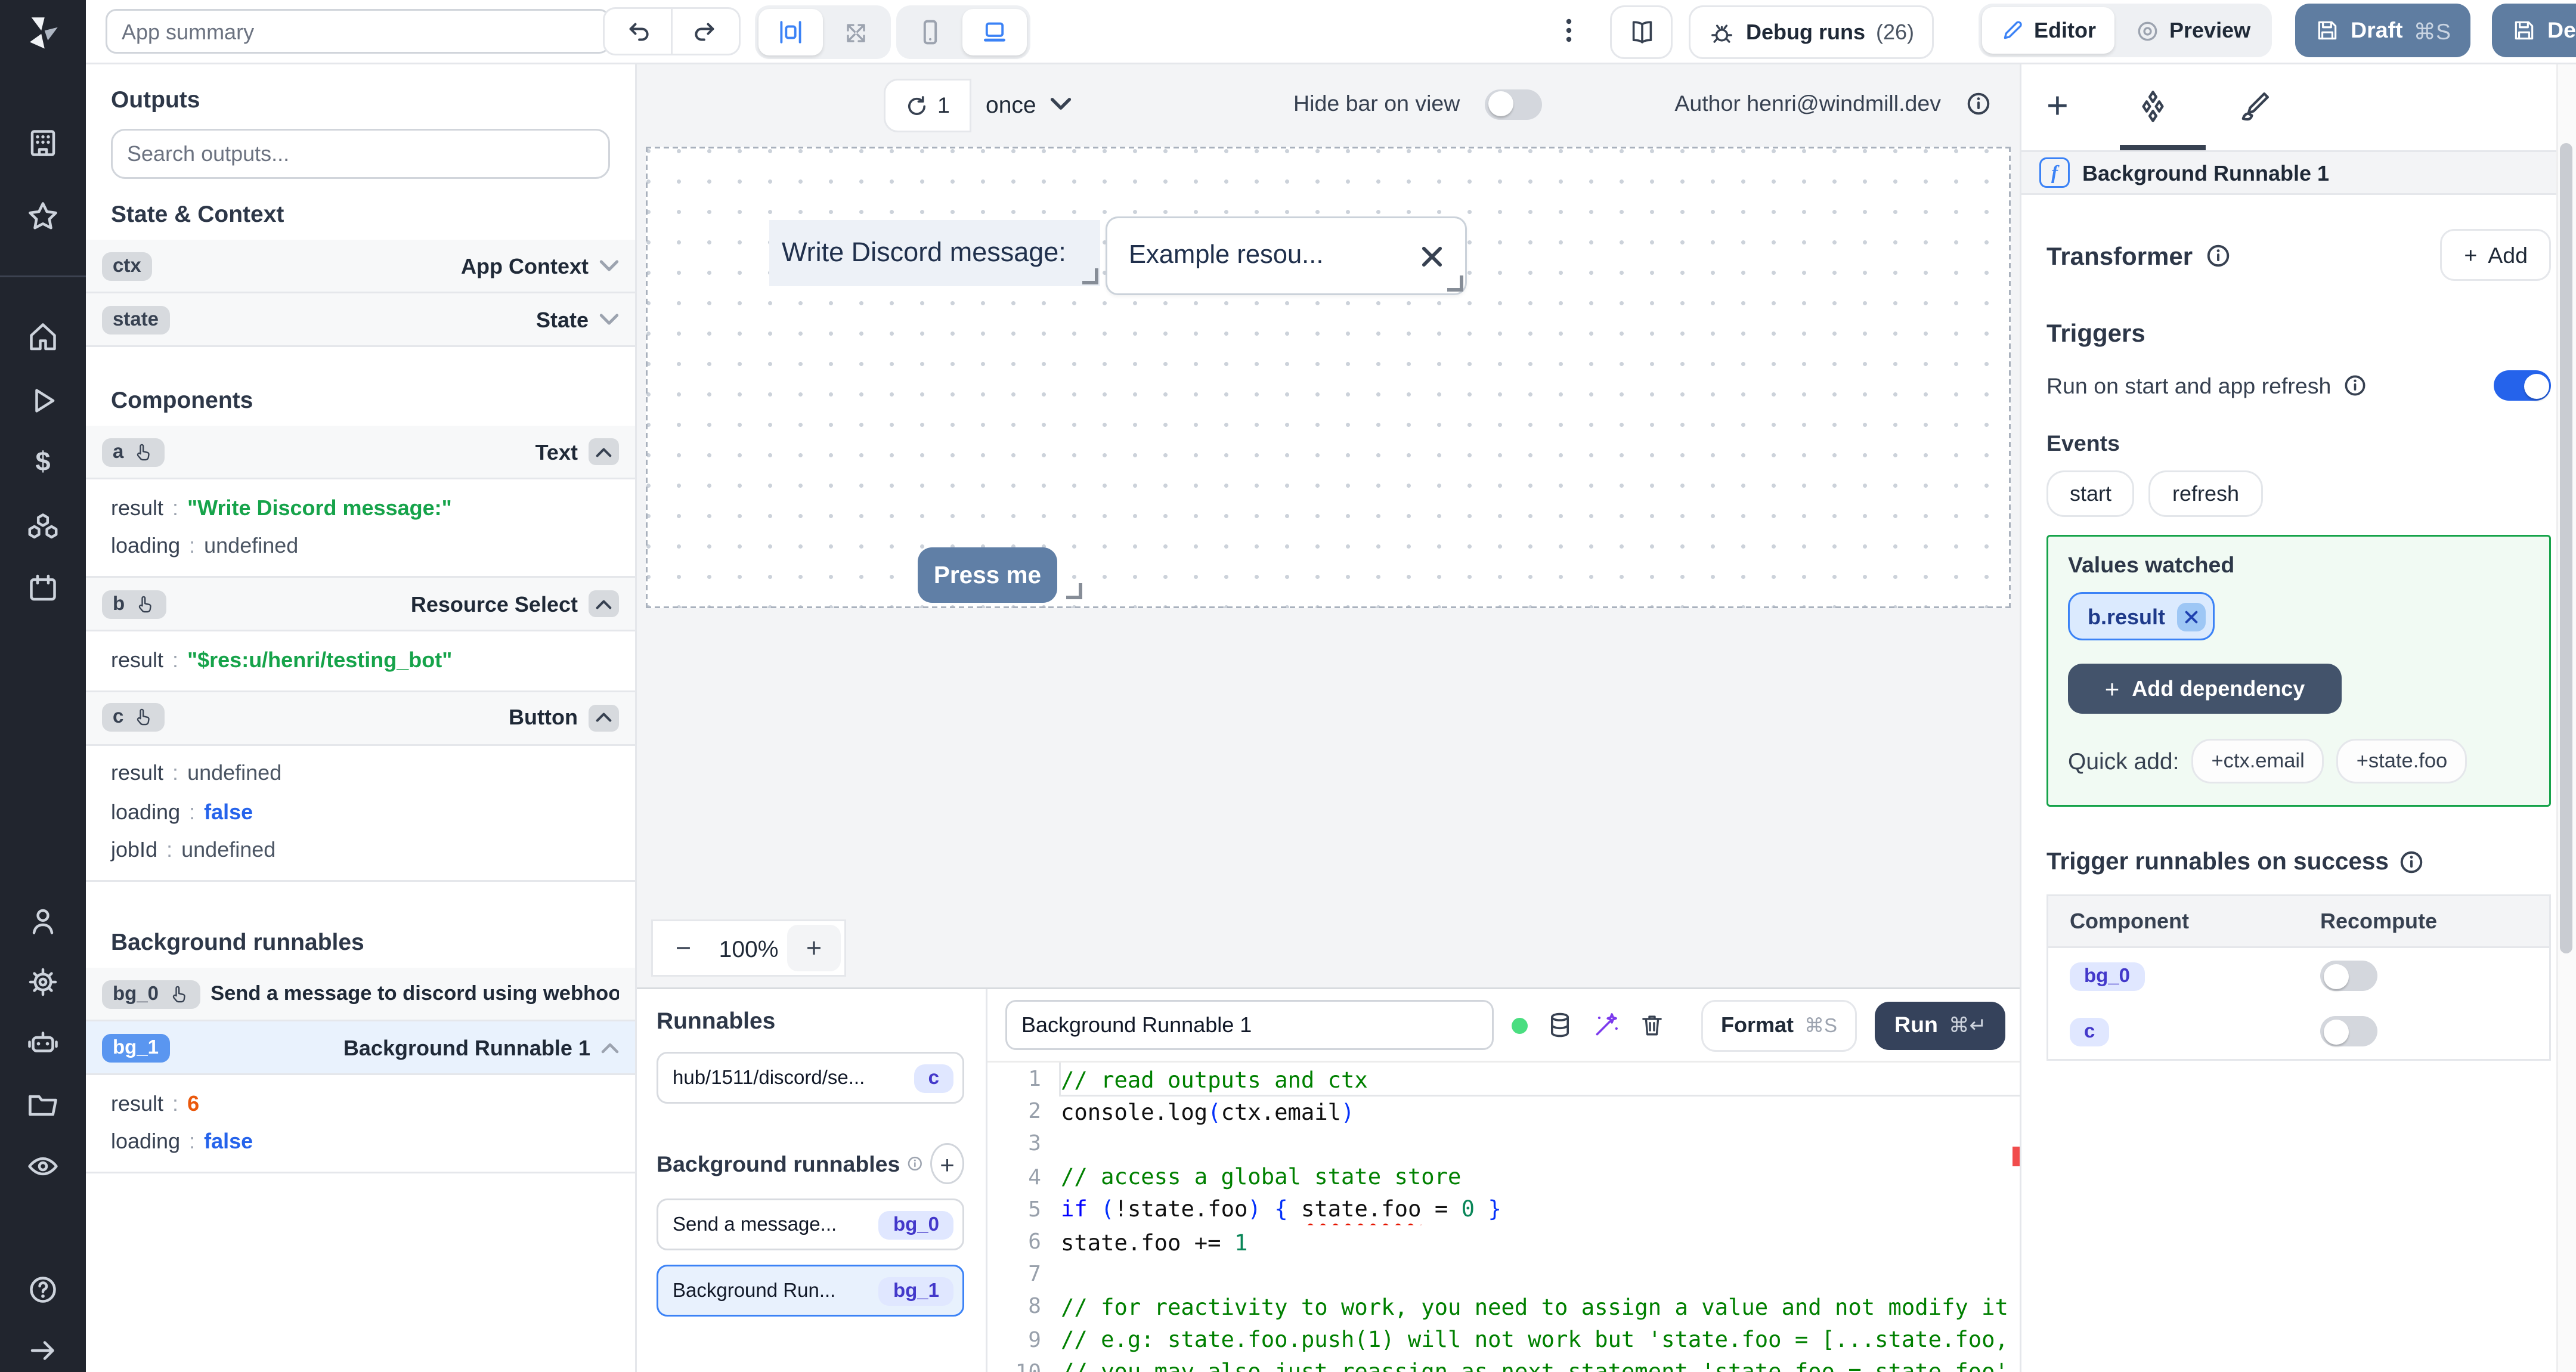  Describe the element at coordinates (1504, 1241) in the screenshot. I see `code-line: 6 state.foo += 1` at that location.